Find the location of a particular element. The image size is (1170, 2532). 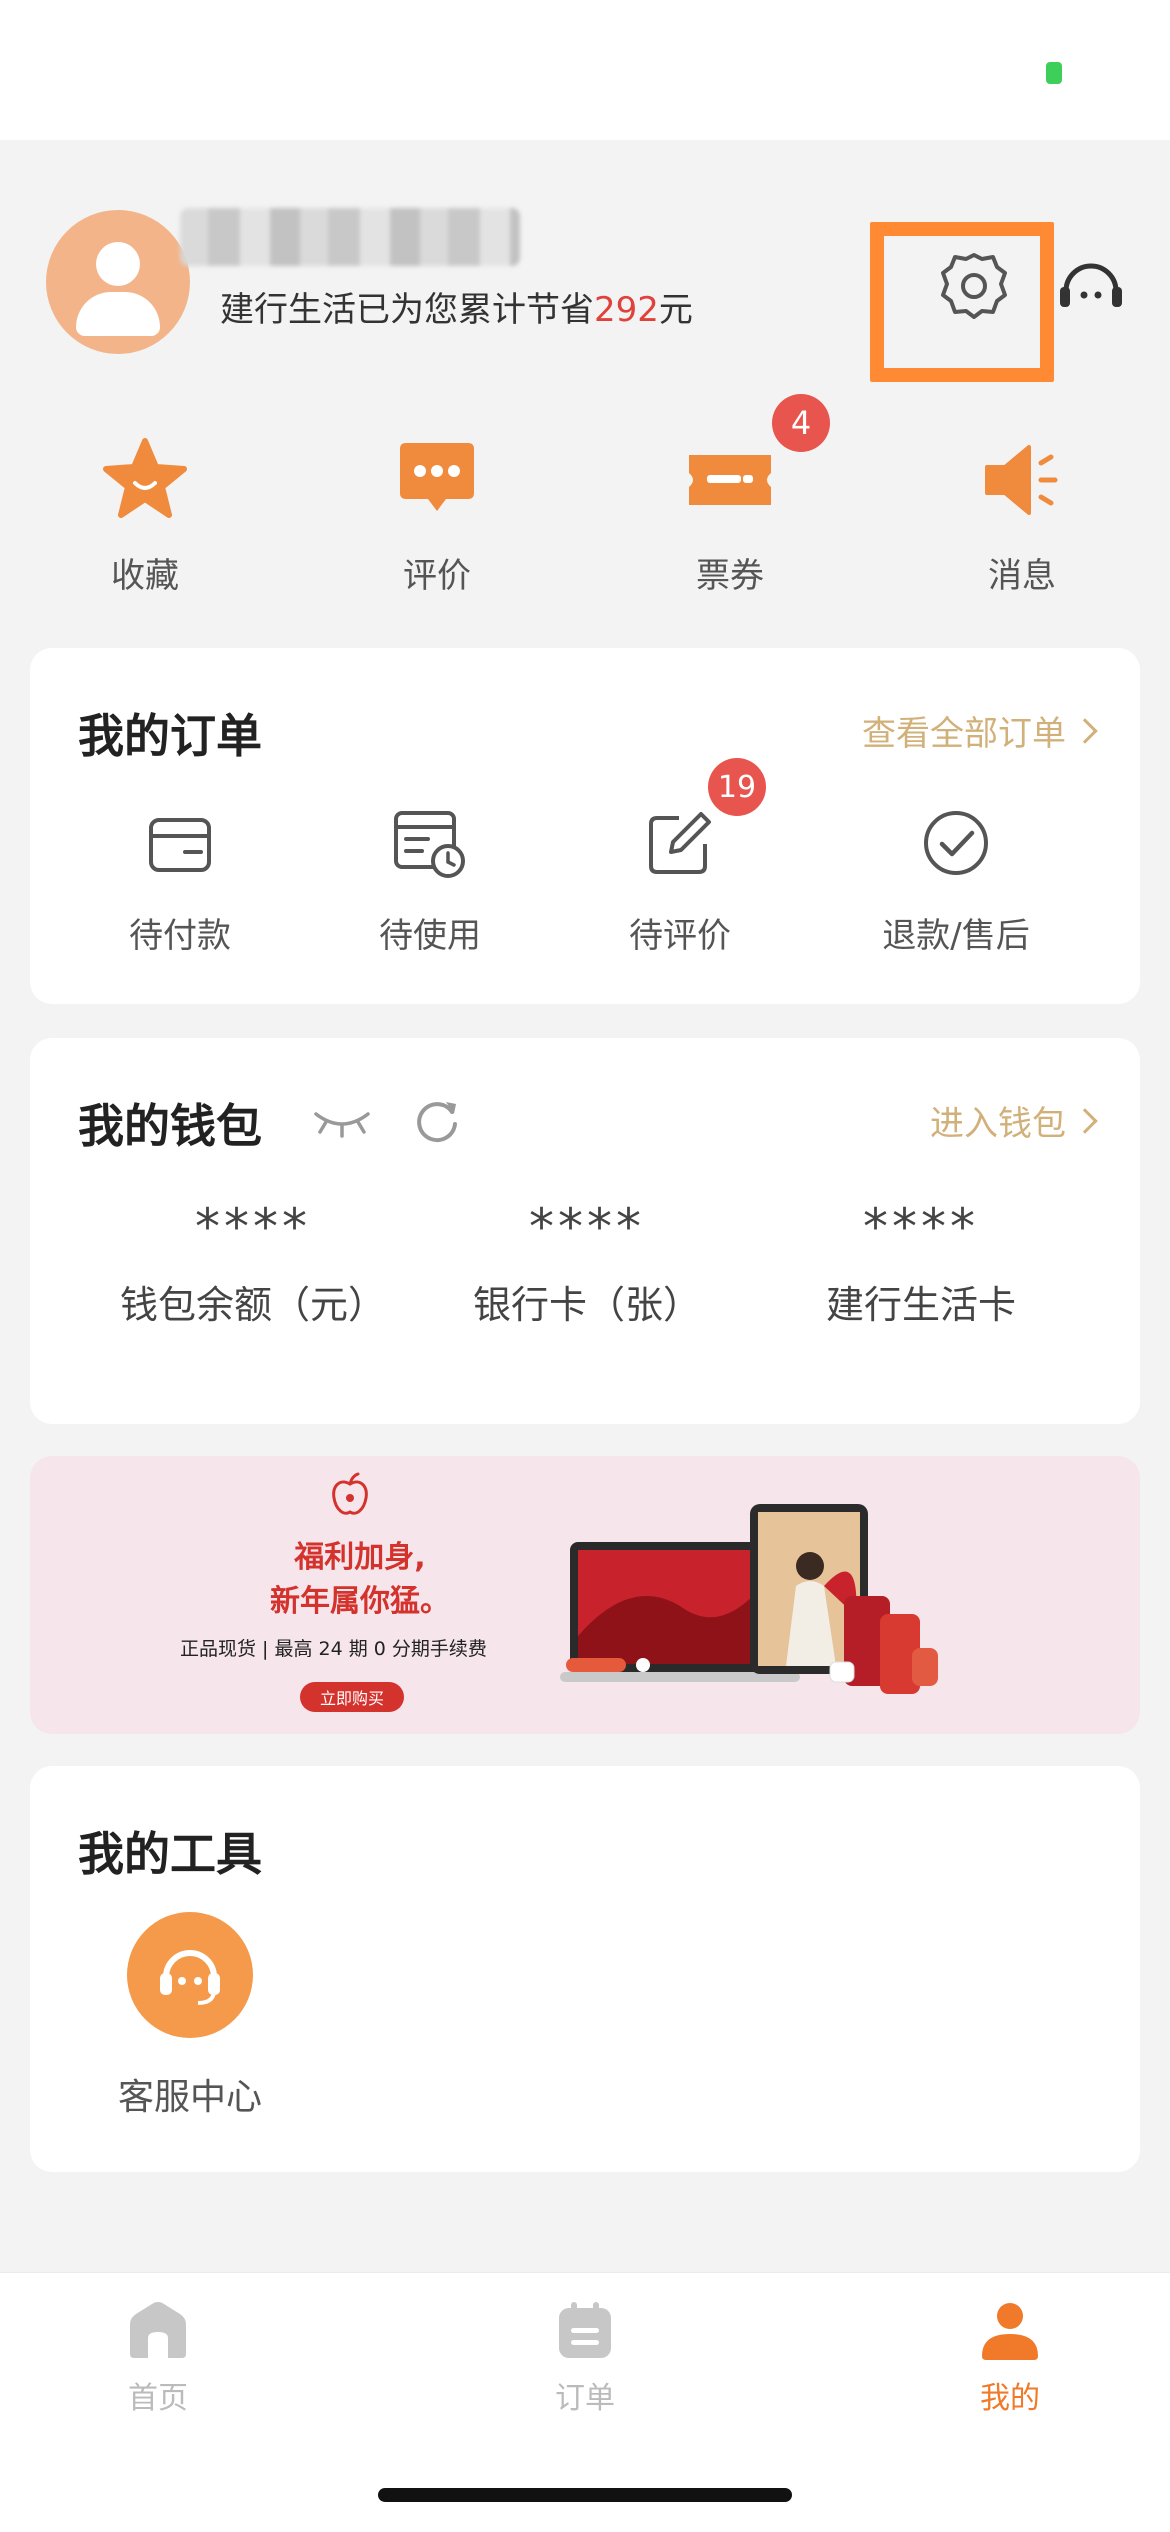

user-icon is located at coordinates (1010, 2331).